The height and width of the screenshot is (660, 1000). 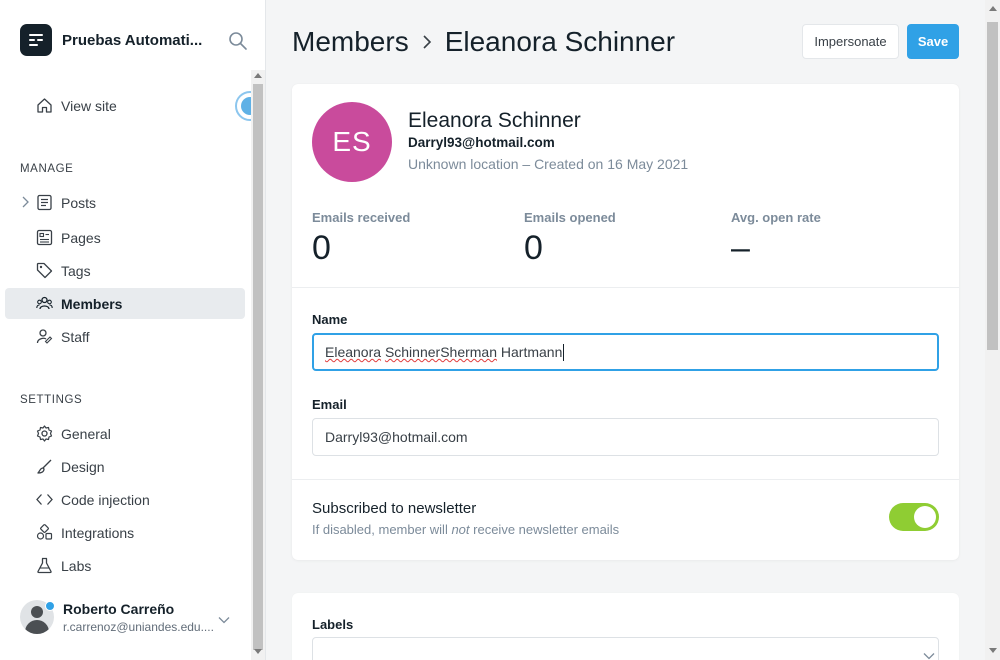 What do you see at coordinates (625, 352) in the screenshot?
I see `name-input: Eleanora SchinnerSherman Hartmann` at bounding box center [625, 352].